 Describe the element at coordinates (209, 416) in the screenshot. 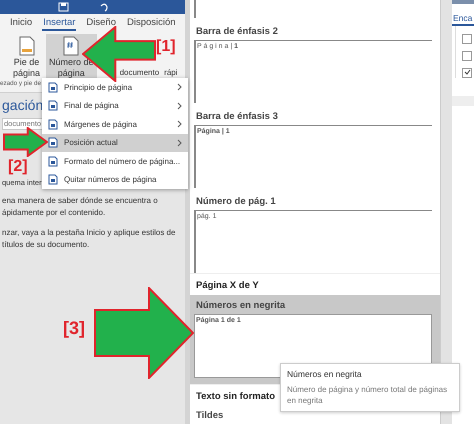

I see `gallery-item-title: Tildes` at that location.